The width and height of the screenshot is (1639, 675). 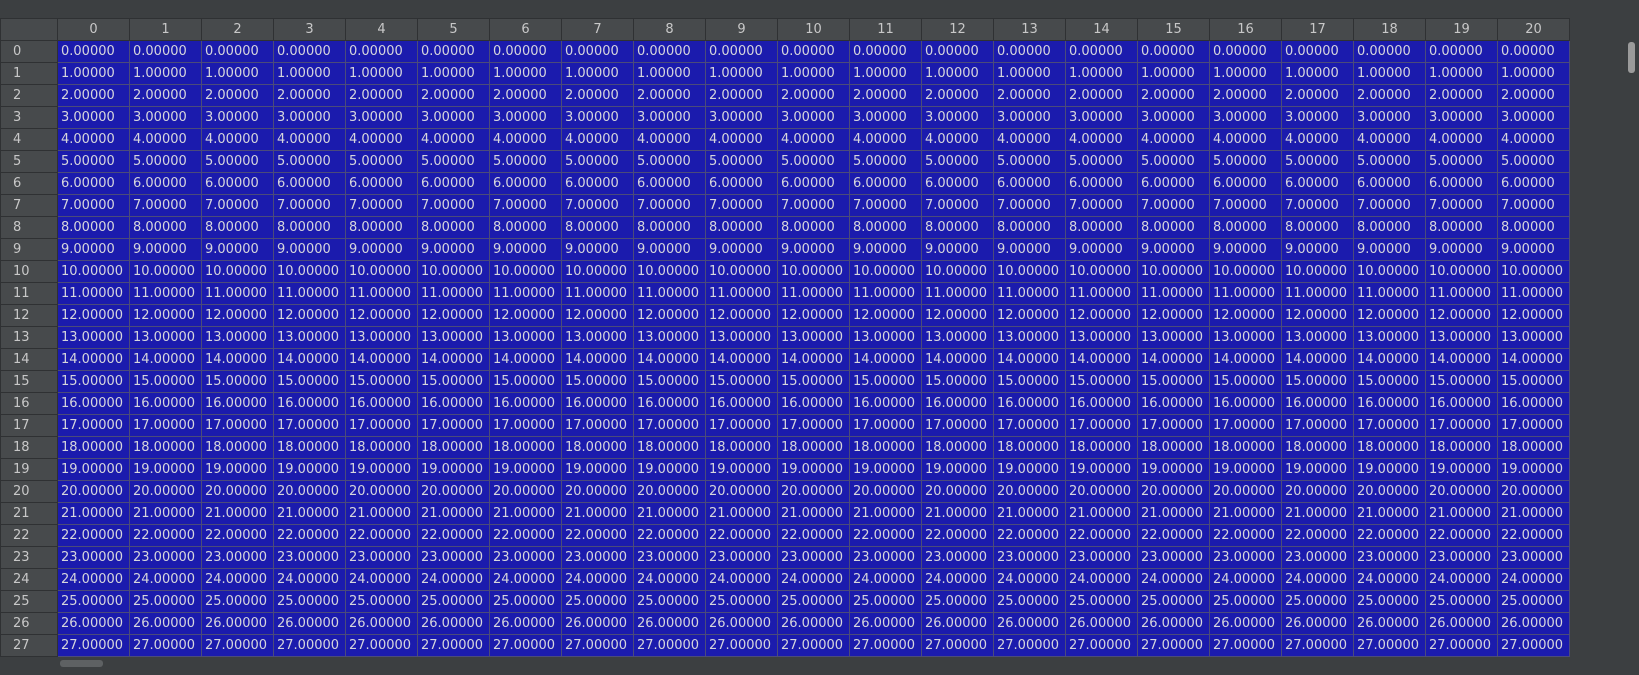 What do you see at coordinates (1631, 57) in the screenshot?
I see `vertical-scrollbar-thumb` at bounding box center [1631, 57].